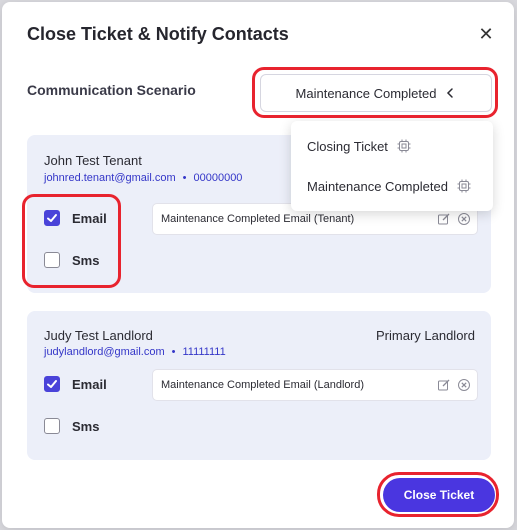  Describe the element at coordinates (262, 385) in the screenshot. I see `email-template-value: Maintenance Completed Email (Landlord)` at that location.